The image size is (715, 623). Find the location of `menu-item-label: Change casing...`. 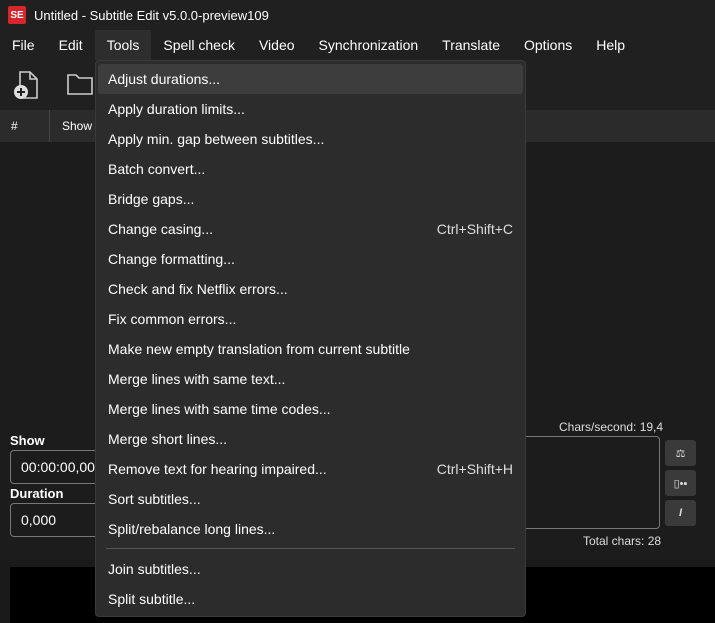

menu-item-label: Change casing... is located at coordinates (161, 229).